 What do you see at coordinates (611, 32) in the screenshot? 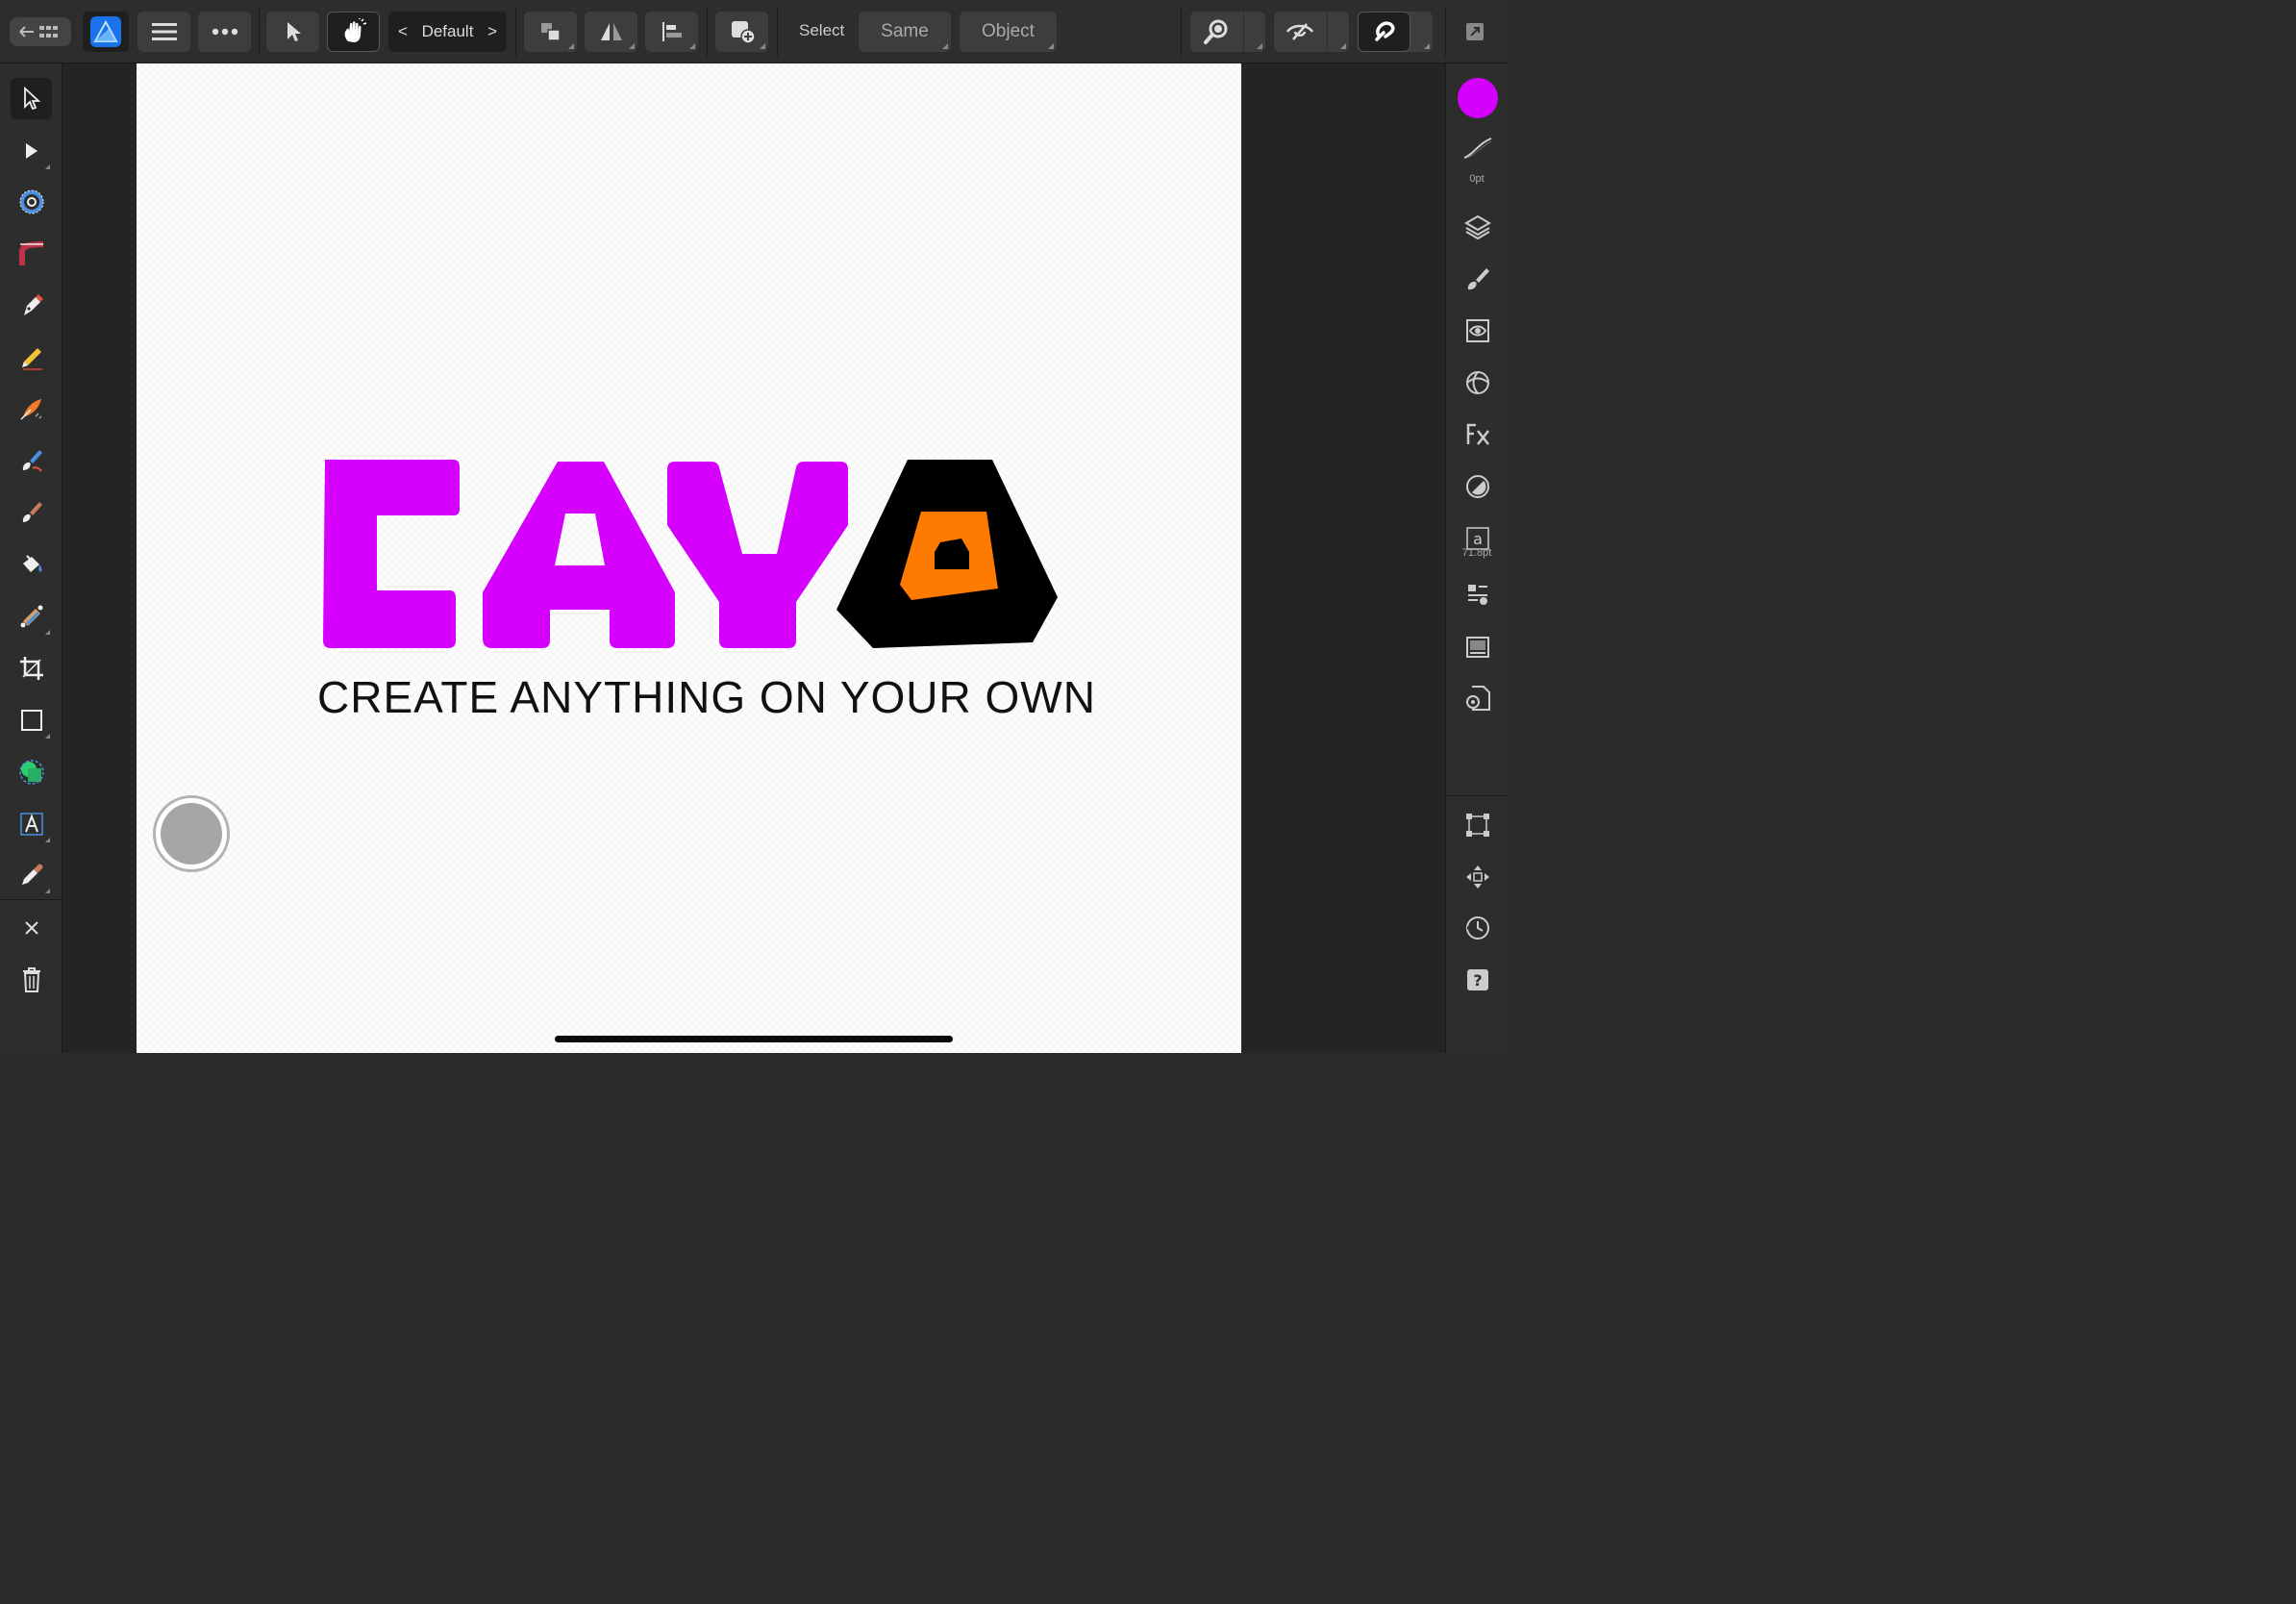
I see `flip-button` at bounding box center [611, 32].